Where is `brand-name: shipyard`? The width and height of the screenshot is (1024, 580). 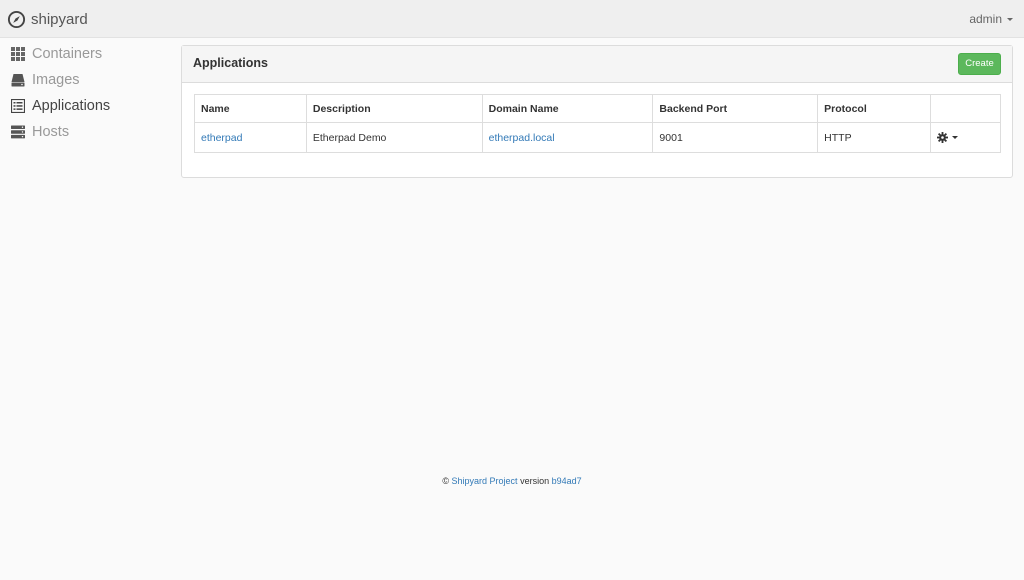 brand-name: shipyard is located at coordinates (59, 19).